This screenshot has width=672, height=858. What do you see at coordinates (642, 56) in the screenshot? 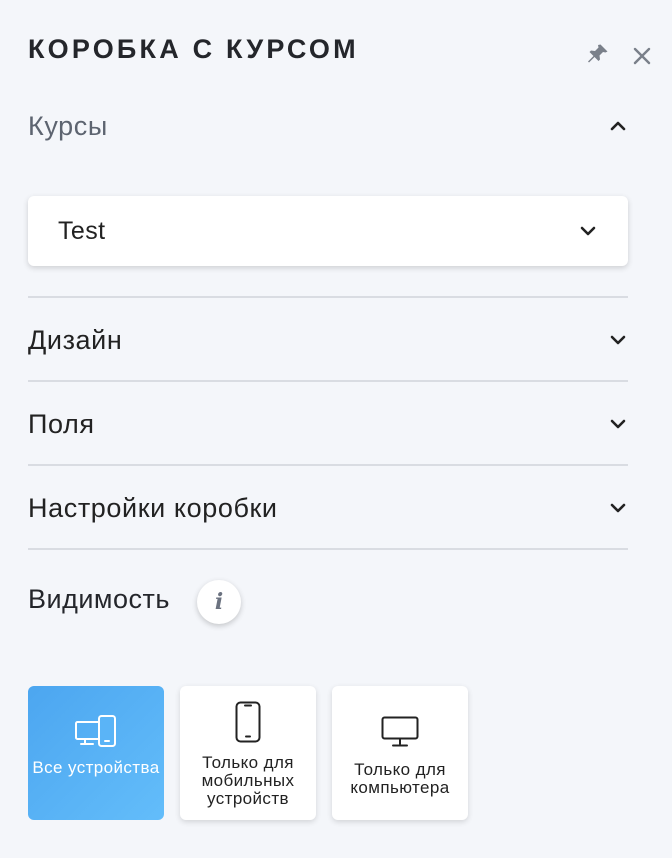
I see `close-icon` at bounding box center [642, 56].